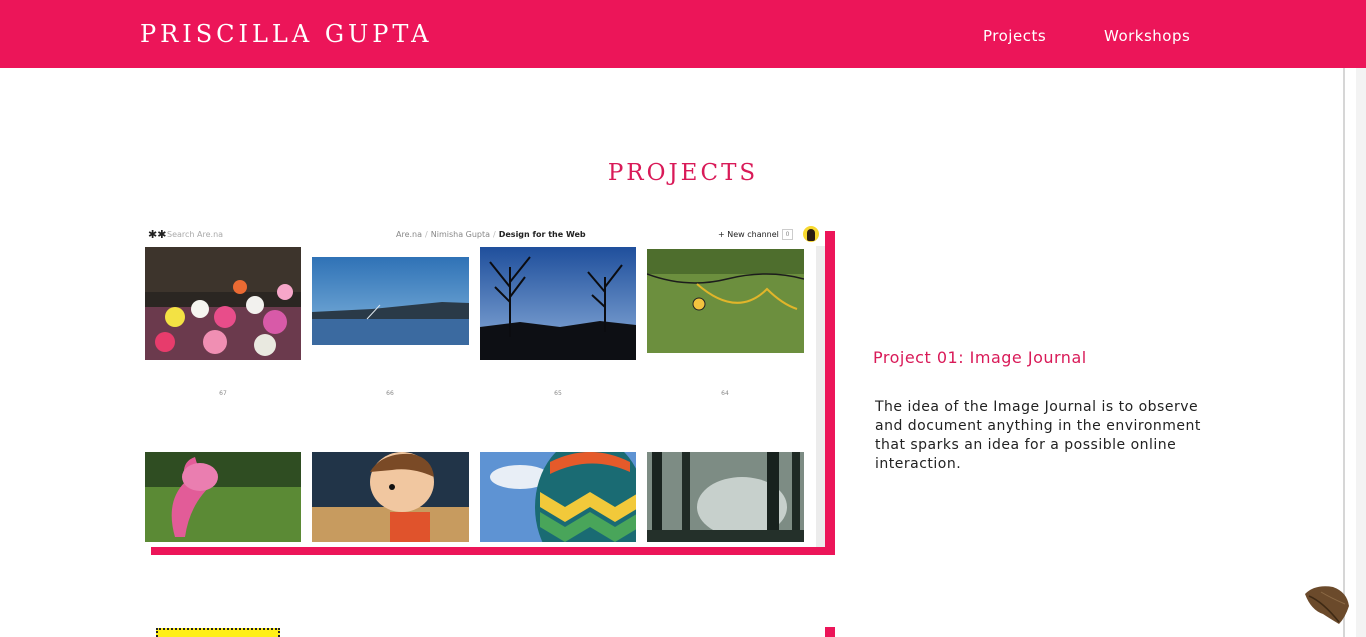 Image resolution: width=1366 pixels, height=637 pixels. I want to click on trees-silhouette-photo-tile, so click(558, 303).